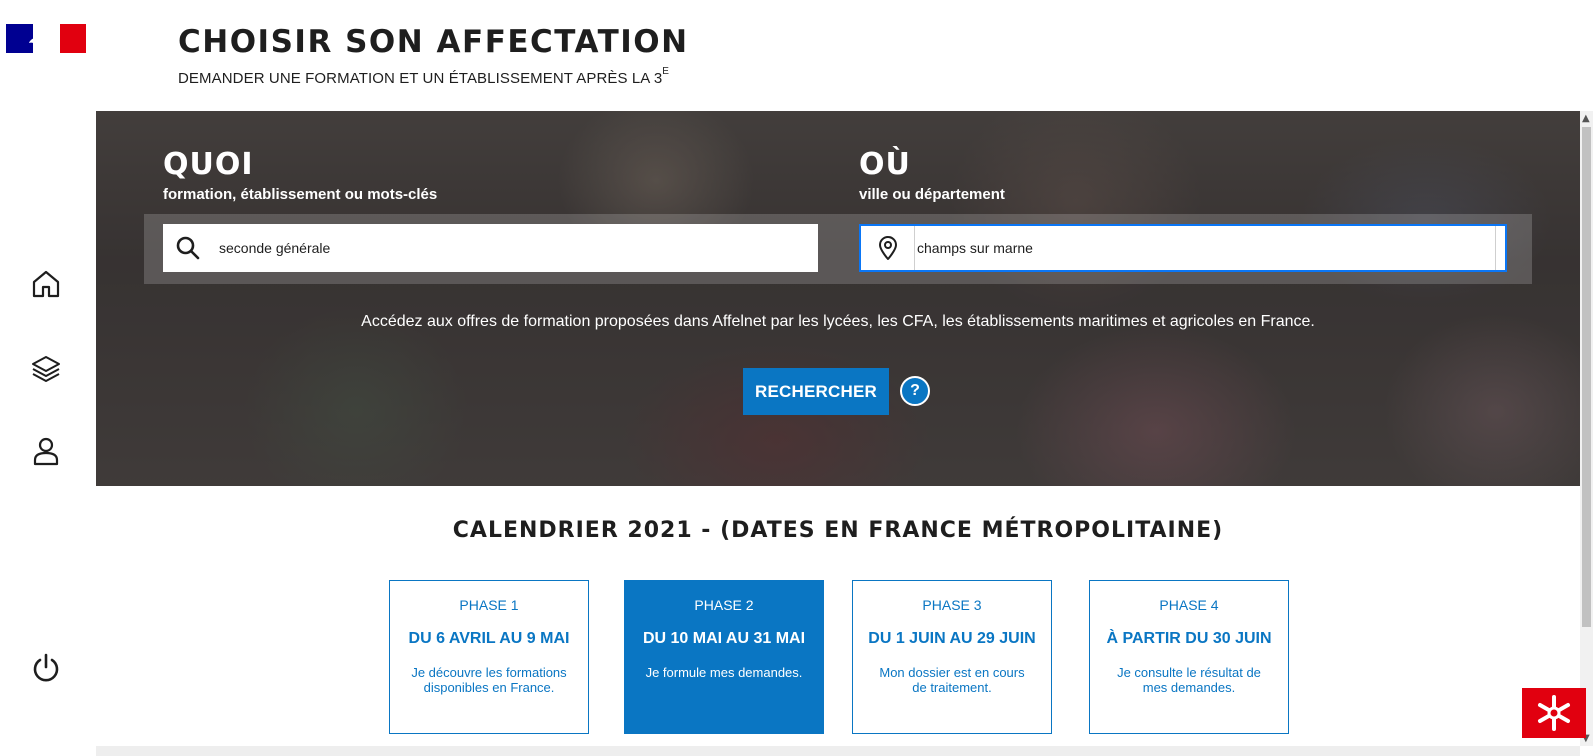 This screenshot has height=756, width=1593. What do you see at coordinates (952, 680) in the screenshot?
I see `phase-description: Mon dossier est en cours de traitement.` at bounding box center [952, 680].